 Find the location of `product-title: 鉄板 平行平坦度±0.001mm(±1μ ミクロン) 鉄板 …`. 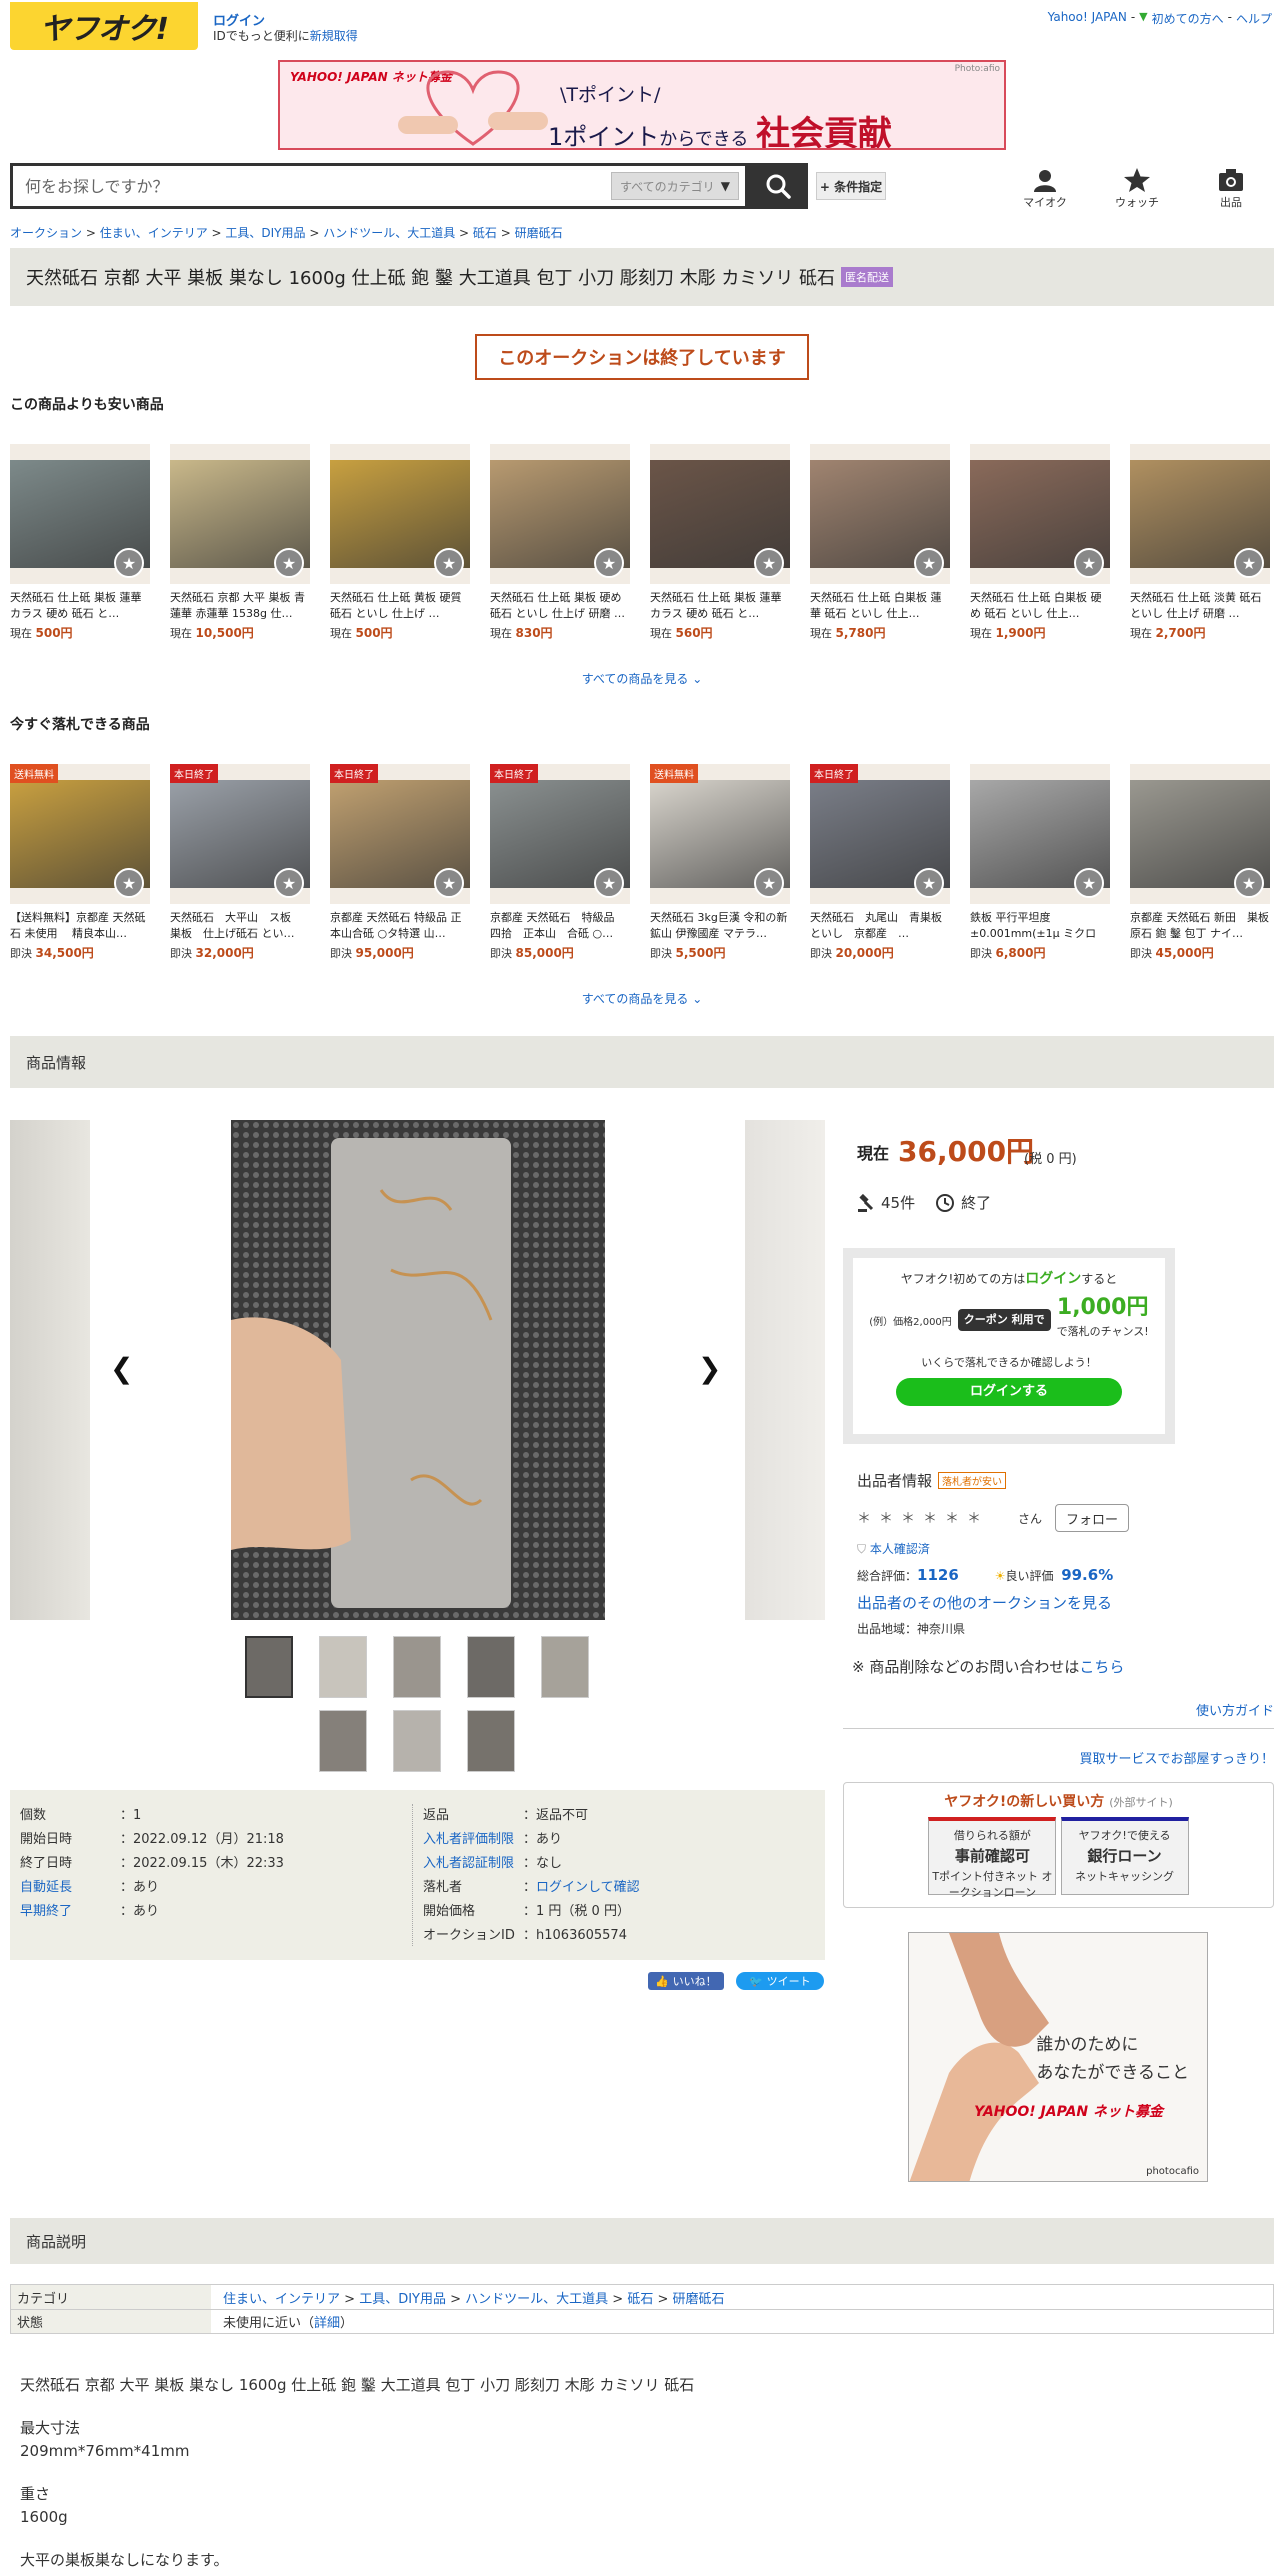

product-title: 鉄板 平行平坦度±0.001mm(±1μ ミクロン) 鉄板 … is located at coordinates (1040, 926).